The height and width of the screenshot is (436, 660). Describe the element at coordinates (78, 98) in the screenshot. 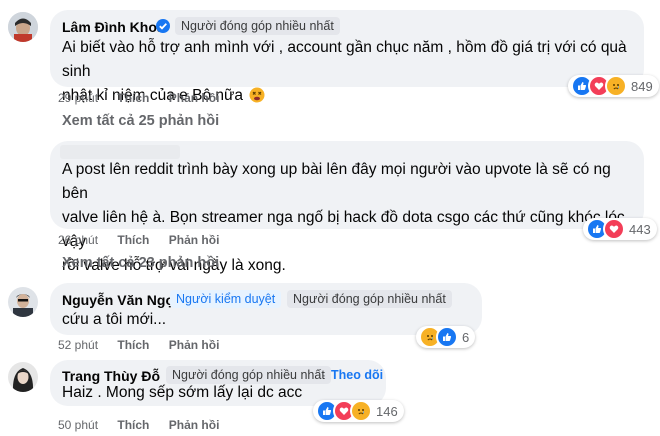

I see `timestamp: 29 phút` at that location.